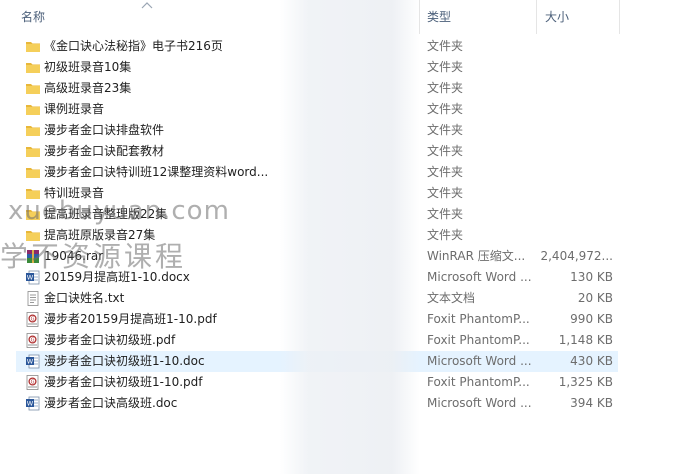 The width and height of the screenshot is (686, 474). I want to click on file-type: 文本文档, so click(451, 298).